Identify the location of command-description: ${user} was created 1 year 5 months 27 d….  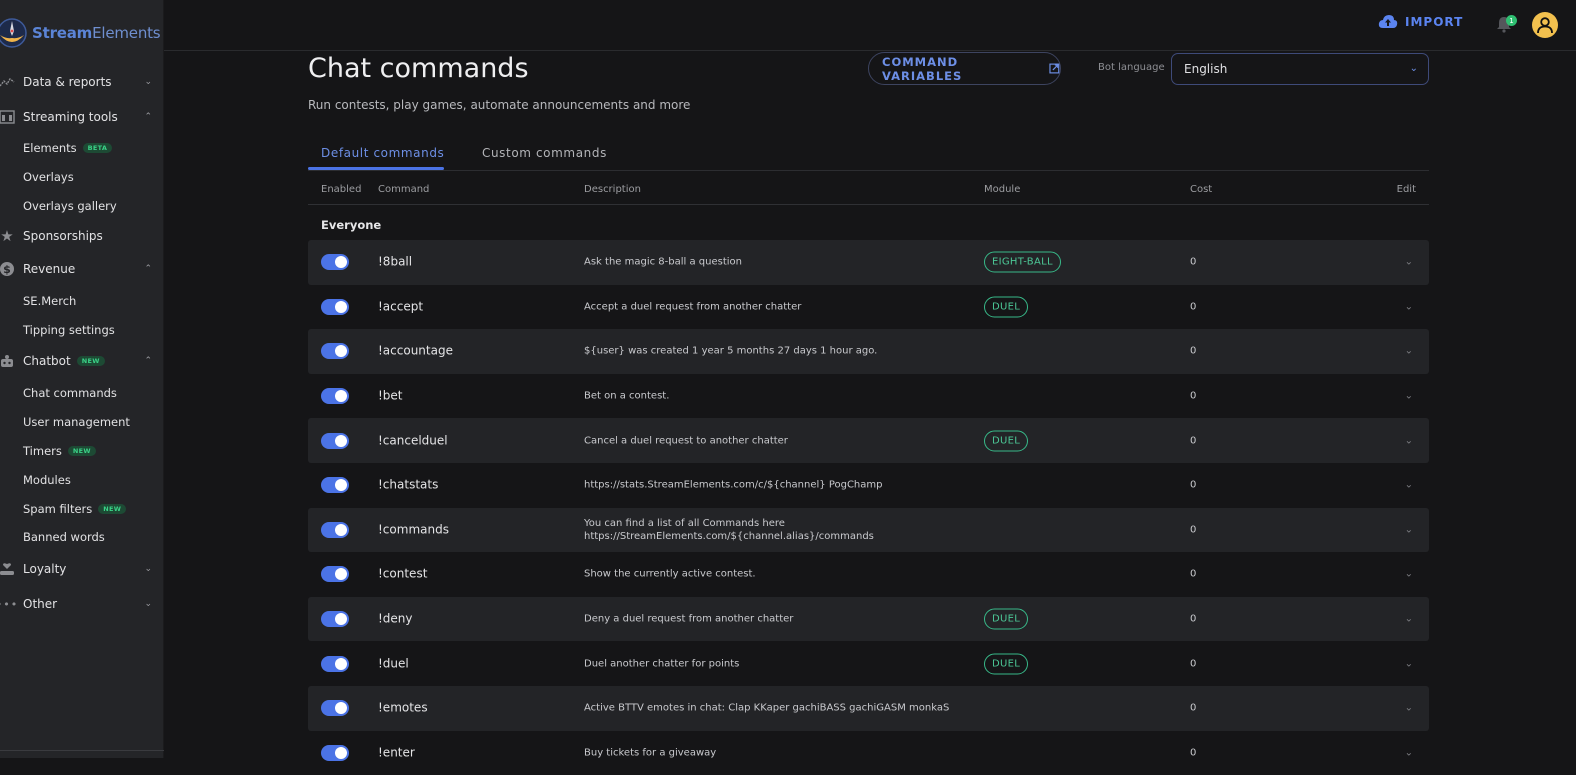
(731, 351).